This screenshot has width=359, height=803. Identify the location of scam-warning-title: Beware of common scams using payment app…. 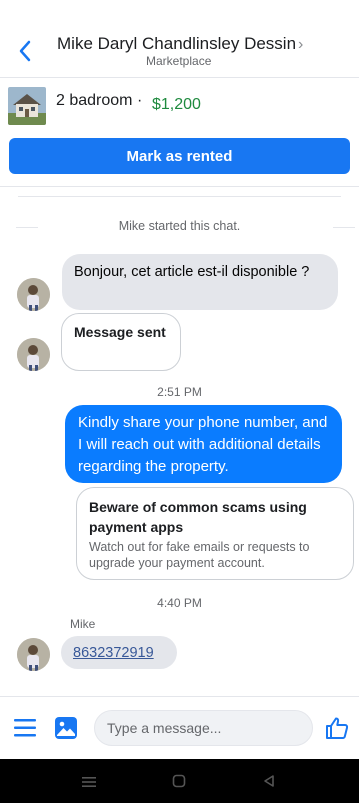
(198, 517).